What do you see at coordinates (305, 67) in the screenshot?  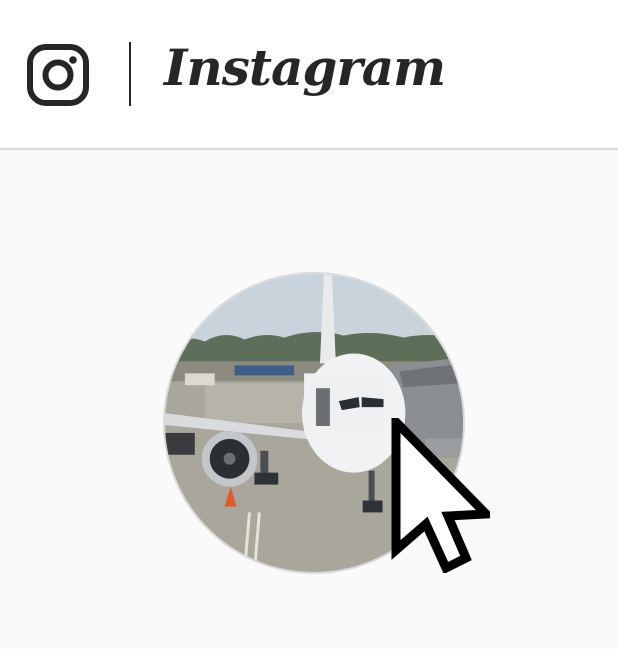 I see `instagram-wordmark: Instagram` at bounding box center [305, 67].